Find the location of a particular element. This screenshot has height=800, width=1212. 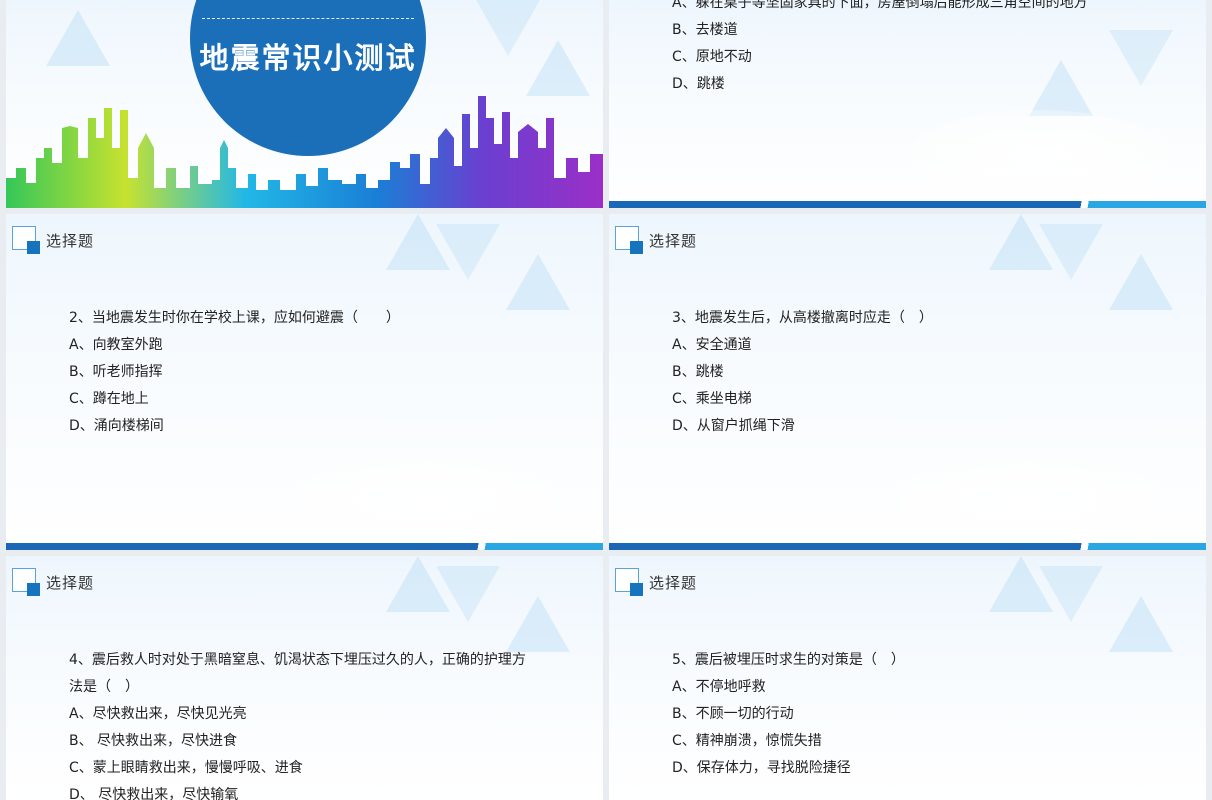

option-a: A、不停地呼救 is located at coordinates (719, 687).